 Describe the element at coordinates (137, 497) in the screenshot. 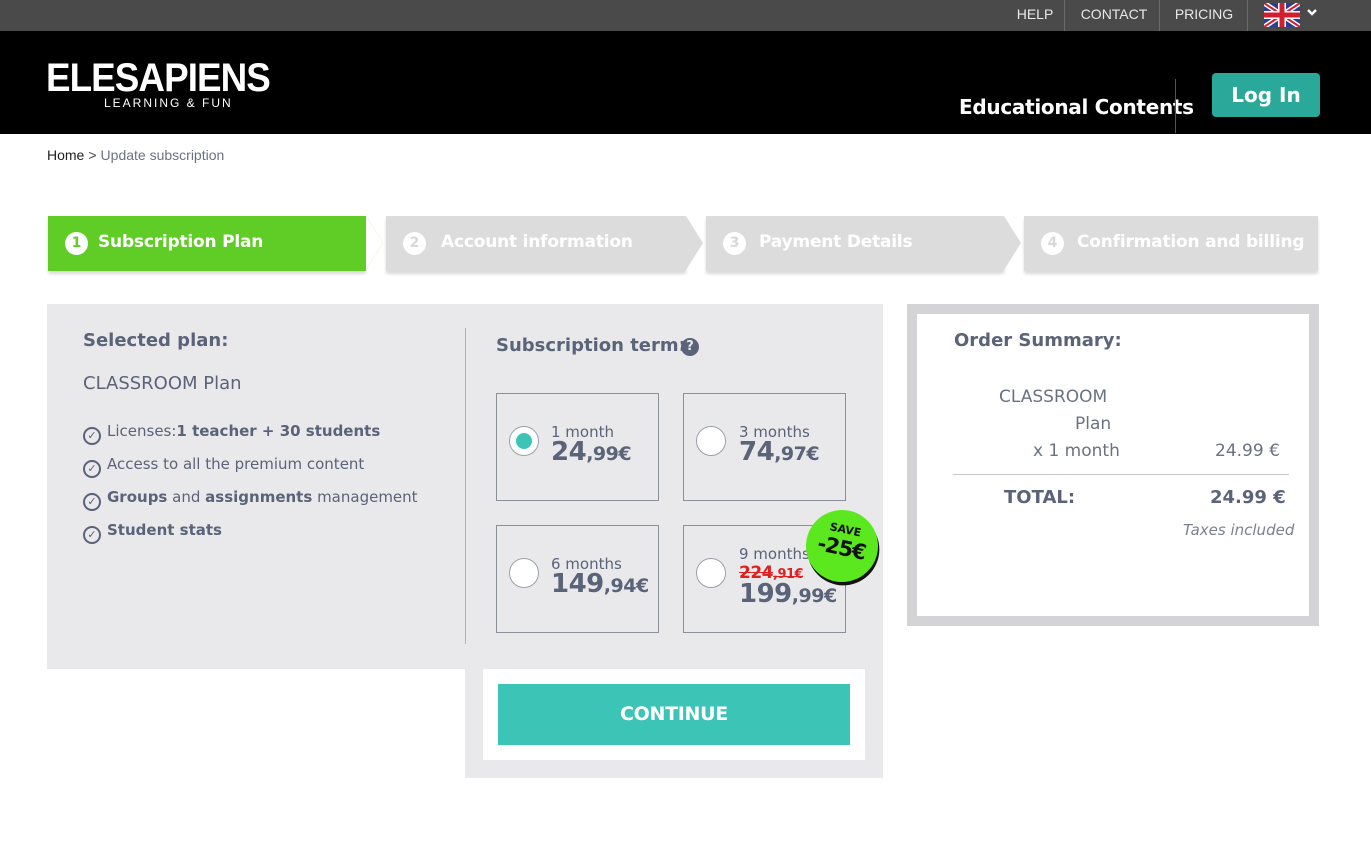

I see `feature-highlight: Groups` at that location.